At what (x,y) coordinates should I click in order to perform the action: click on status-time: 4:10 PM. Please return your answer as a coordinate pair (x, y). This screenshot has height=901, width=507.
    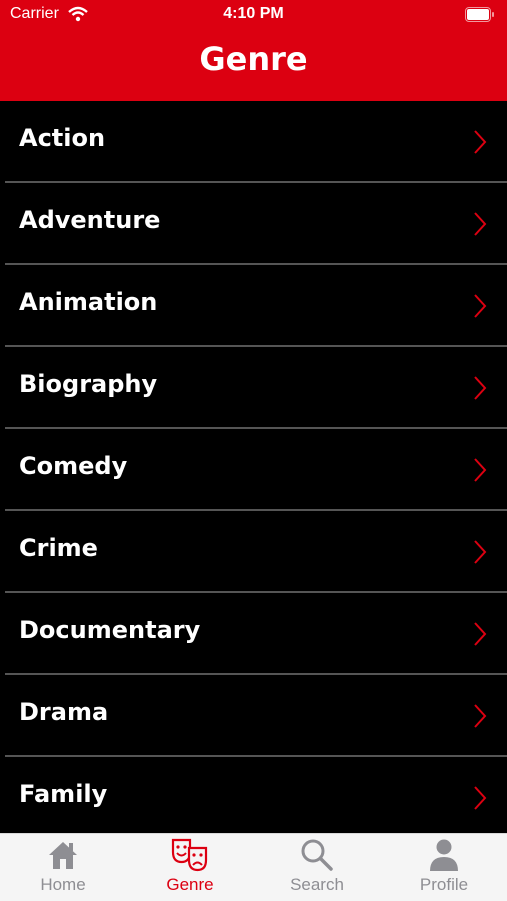
    Looking at the image, I should click on (253, 13).